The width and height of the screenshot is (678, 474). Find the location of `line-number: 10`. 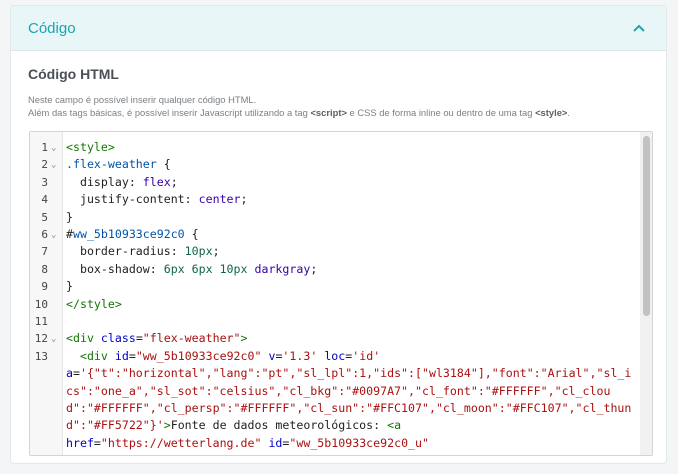

line-number: 10 is located at coordinates (41, 304).